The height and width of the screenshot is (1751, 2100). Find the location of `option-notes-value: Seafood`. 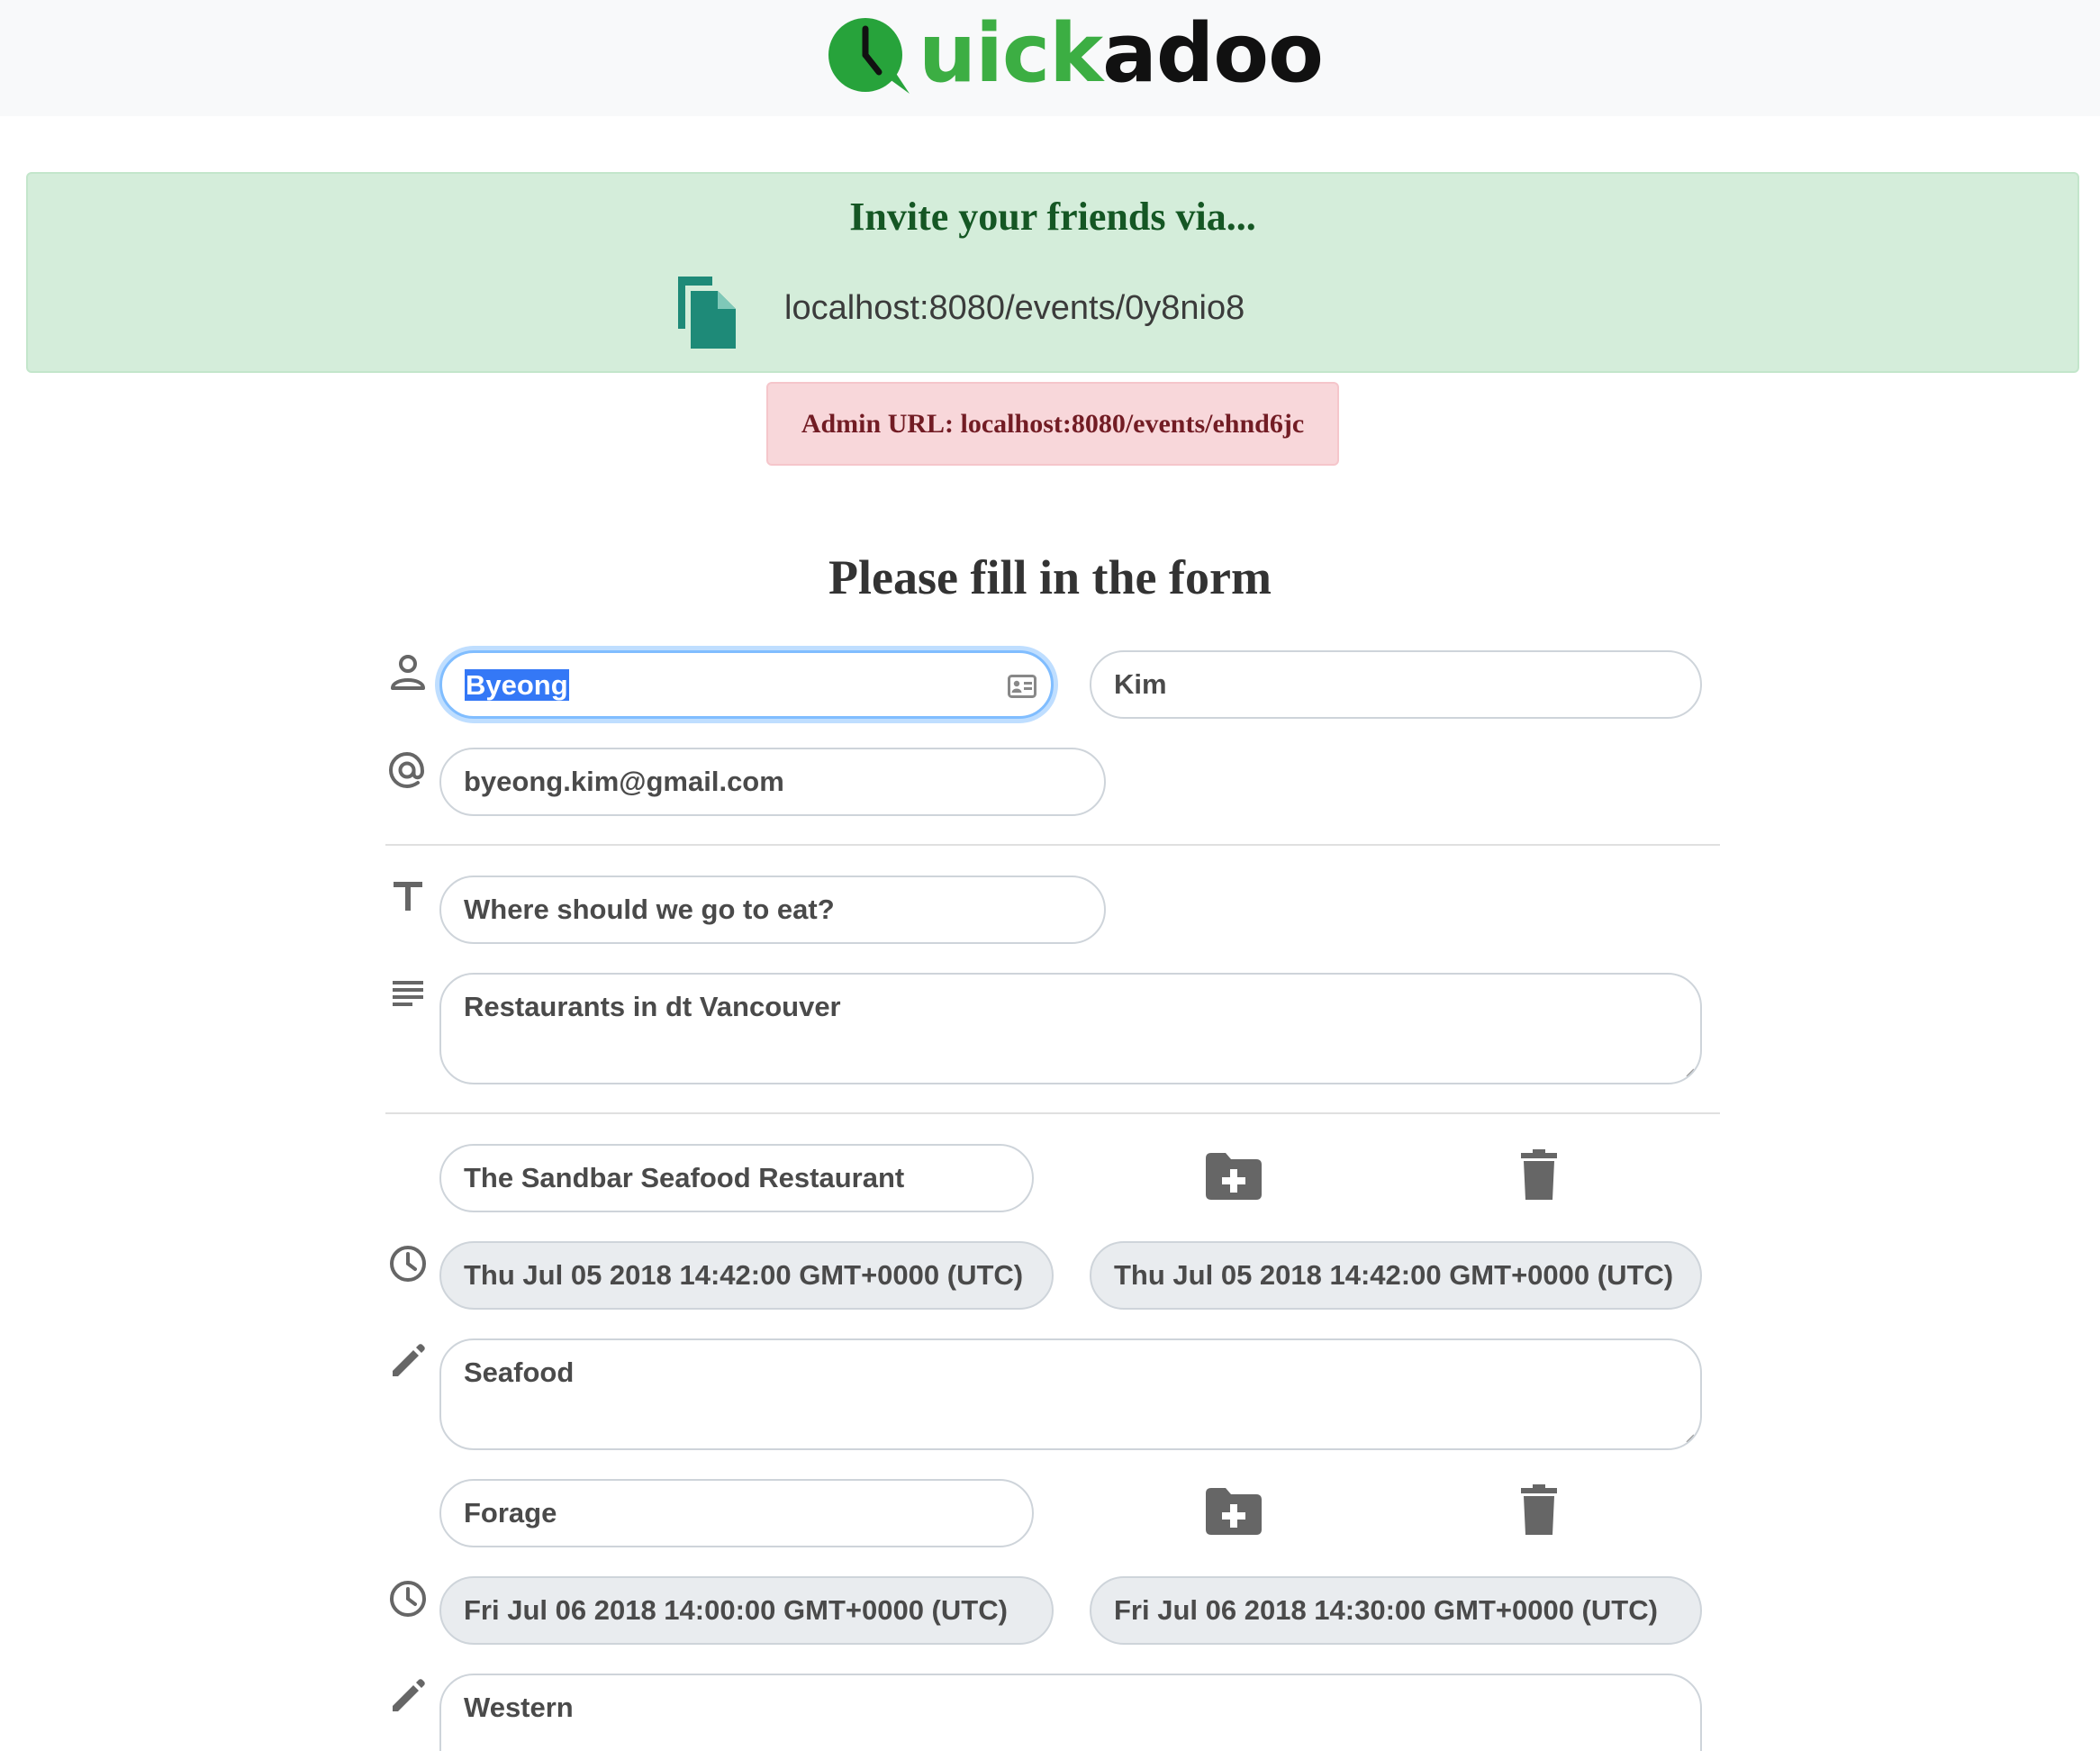

option-notes-value: Seafood is located at coordinates (519, 1372).